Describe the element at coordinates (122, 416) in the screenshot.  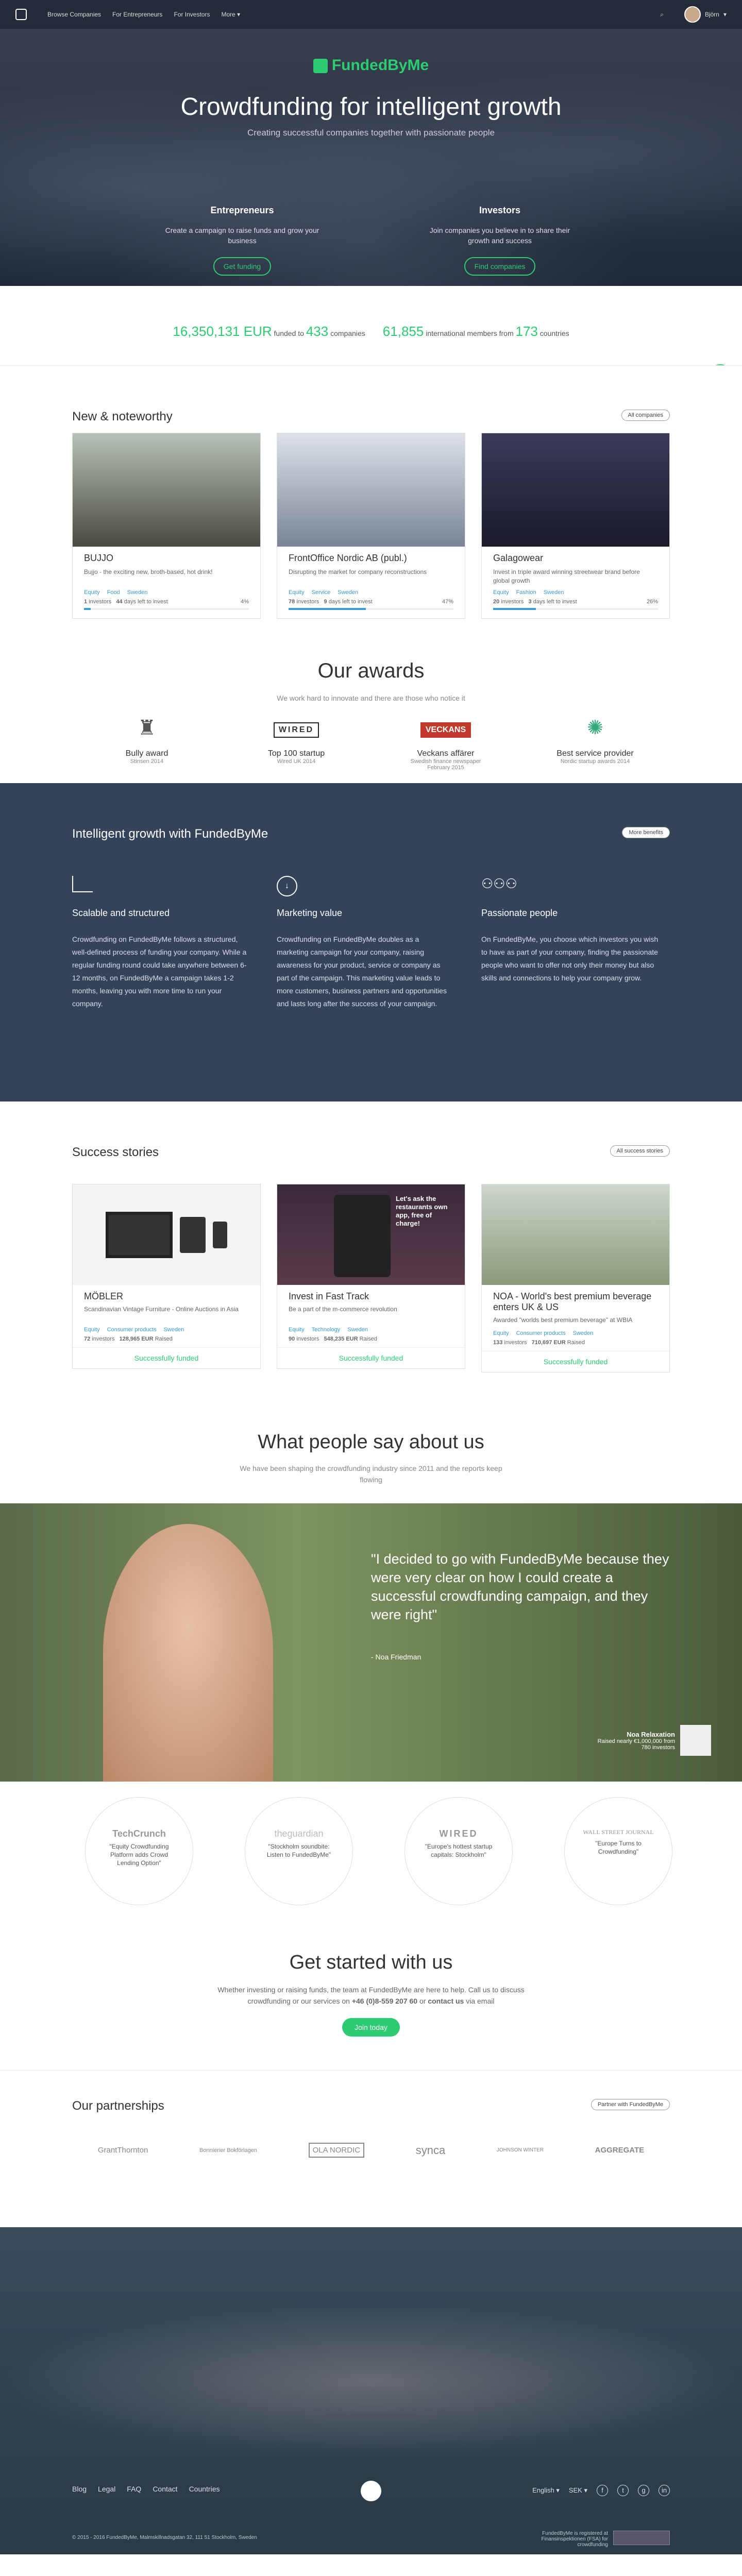
I see `news-title: New & noteworthy` at that location.